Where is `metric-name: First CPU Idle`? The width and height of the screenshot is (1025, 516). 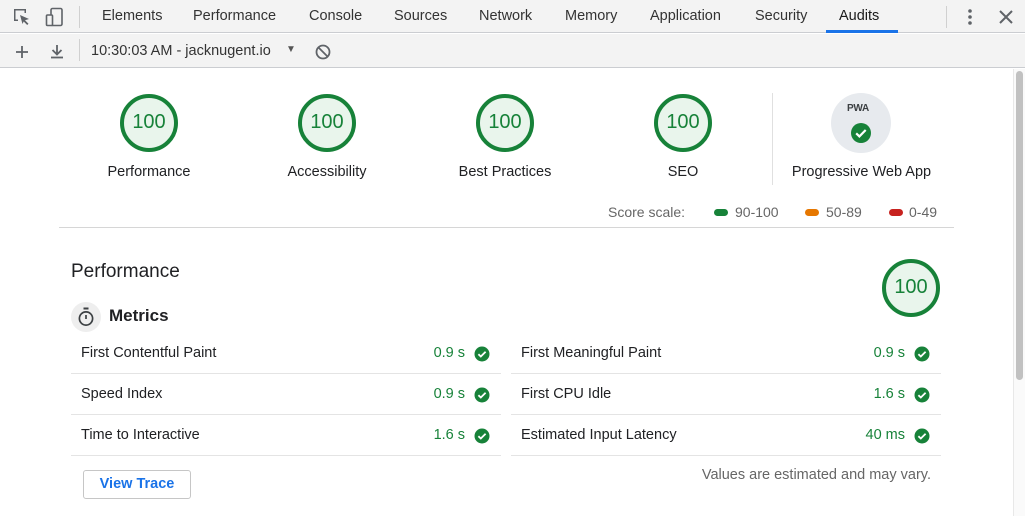
metric-name: First CPU Idle is located at coordinates (566, 394).